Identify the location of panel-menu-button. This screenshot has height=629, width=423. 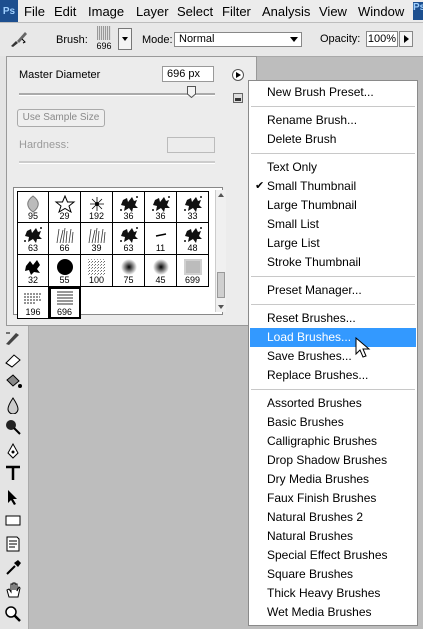
(238, 75).